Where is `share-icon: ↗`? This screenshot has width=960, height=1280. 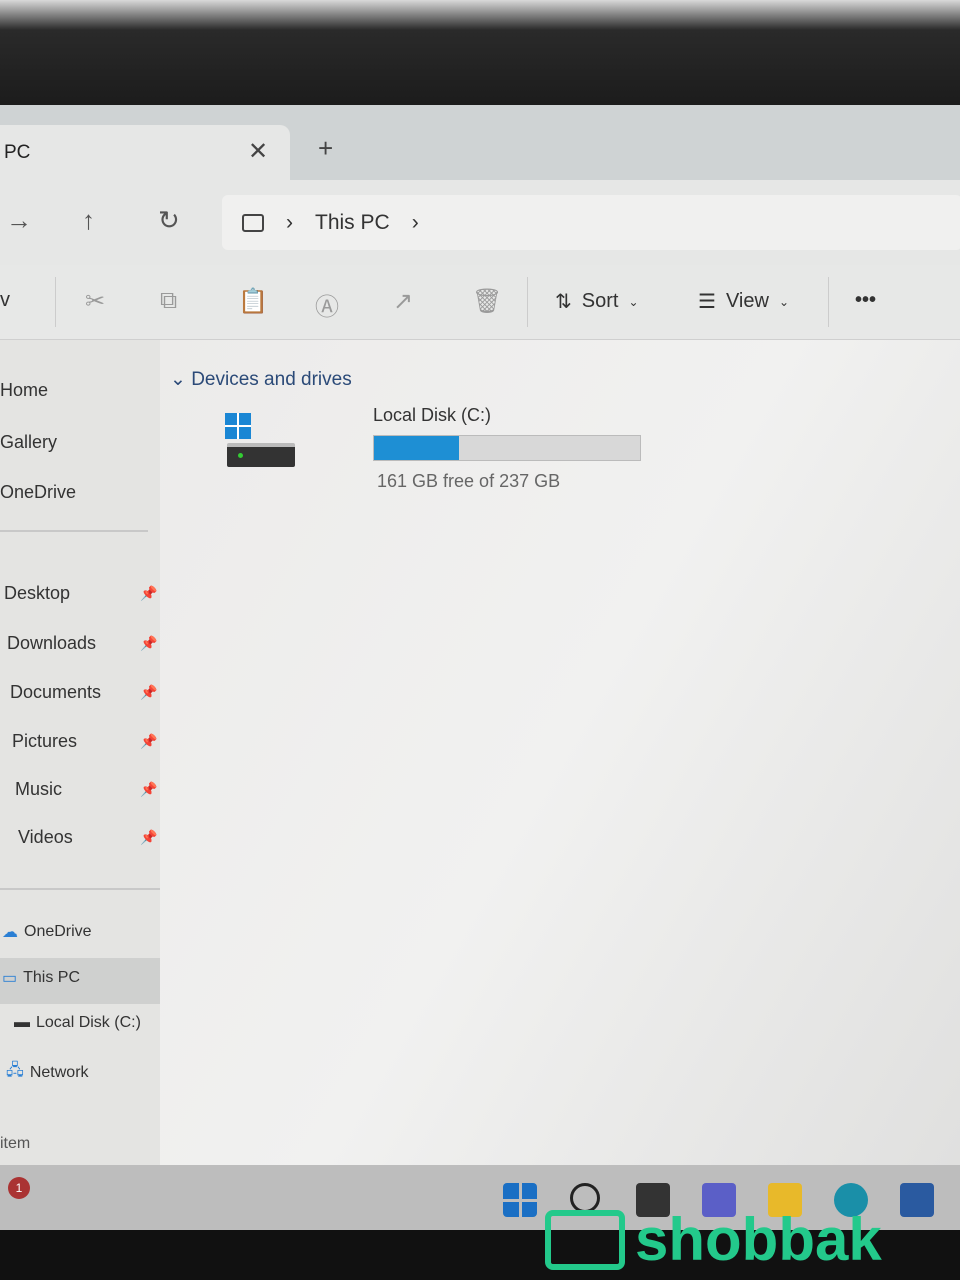
share-icon: ↗ is located at coordinates (403, 301).